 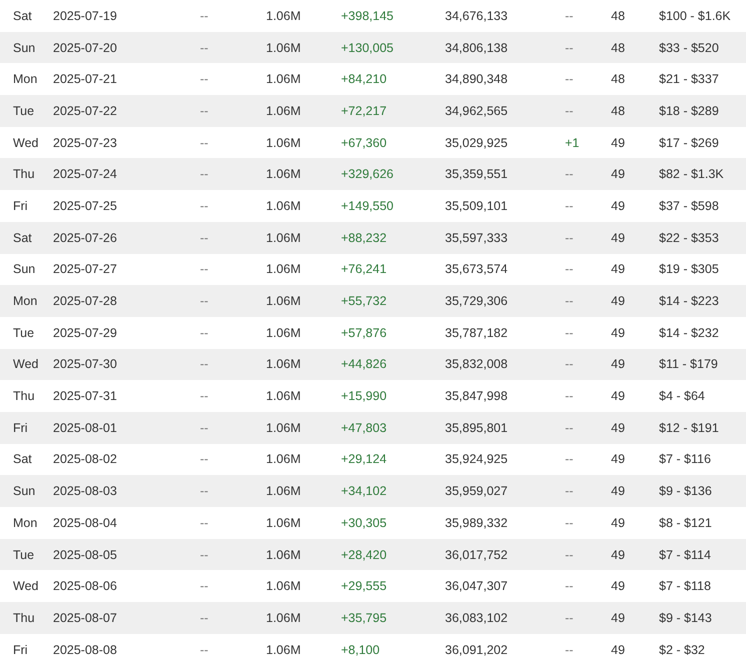 What do you see at coordinates (476, 459) in the screenshot?
I see `table-cell: 35,924,925` at bounding box center [476, 459].